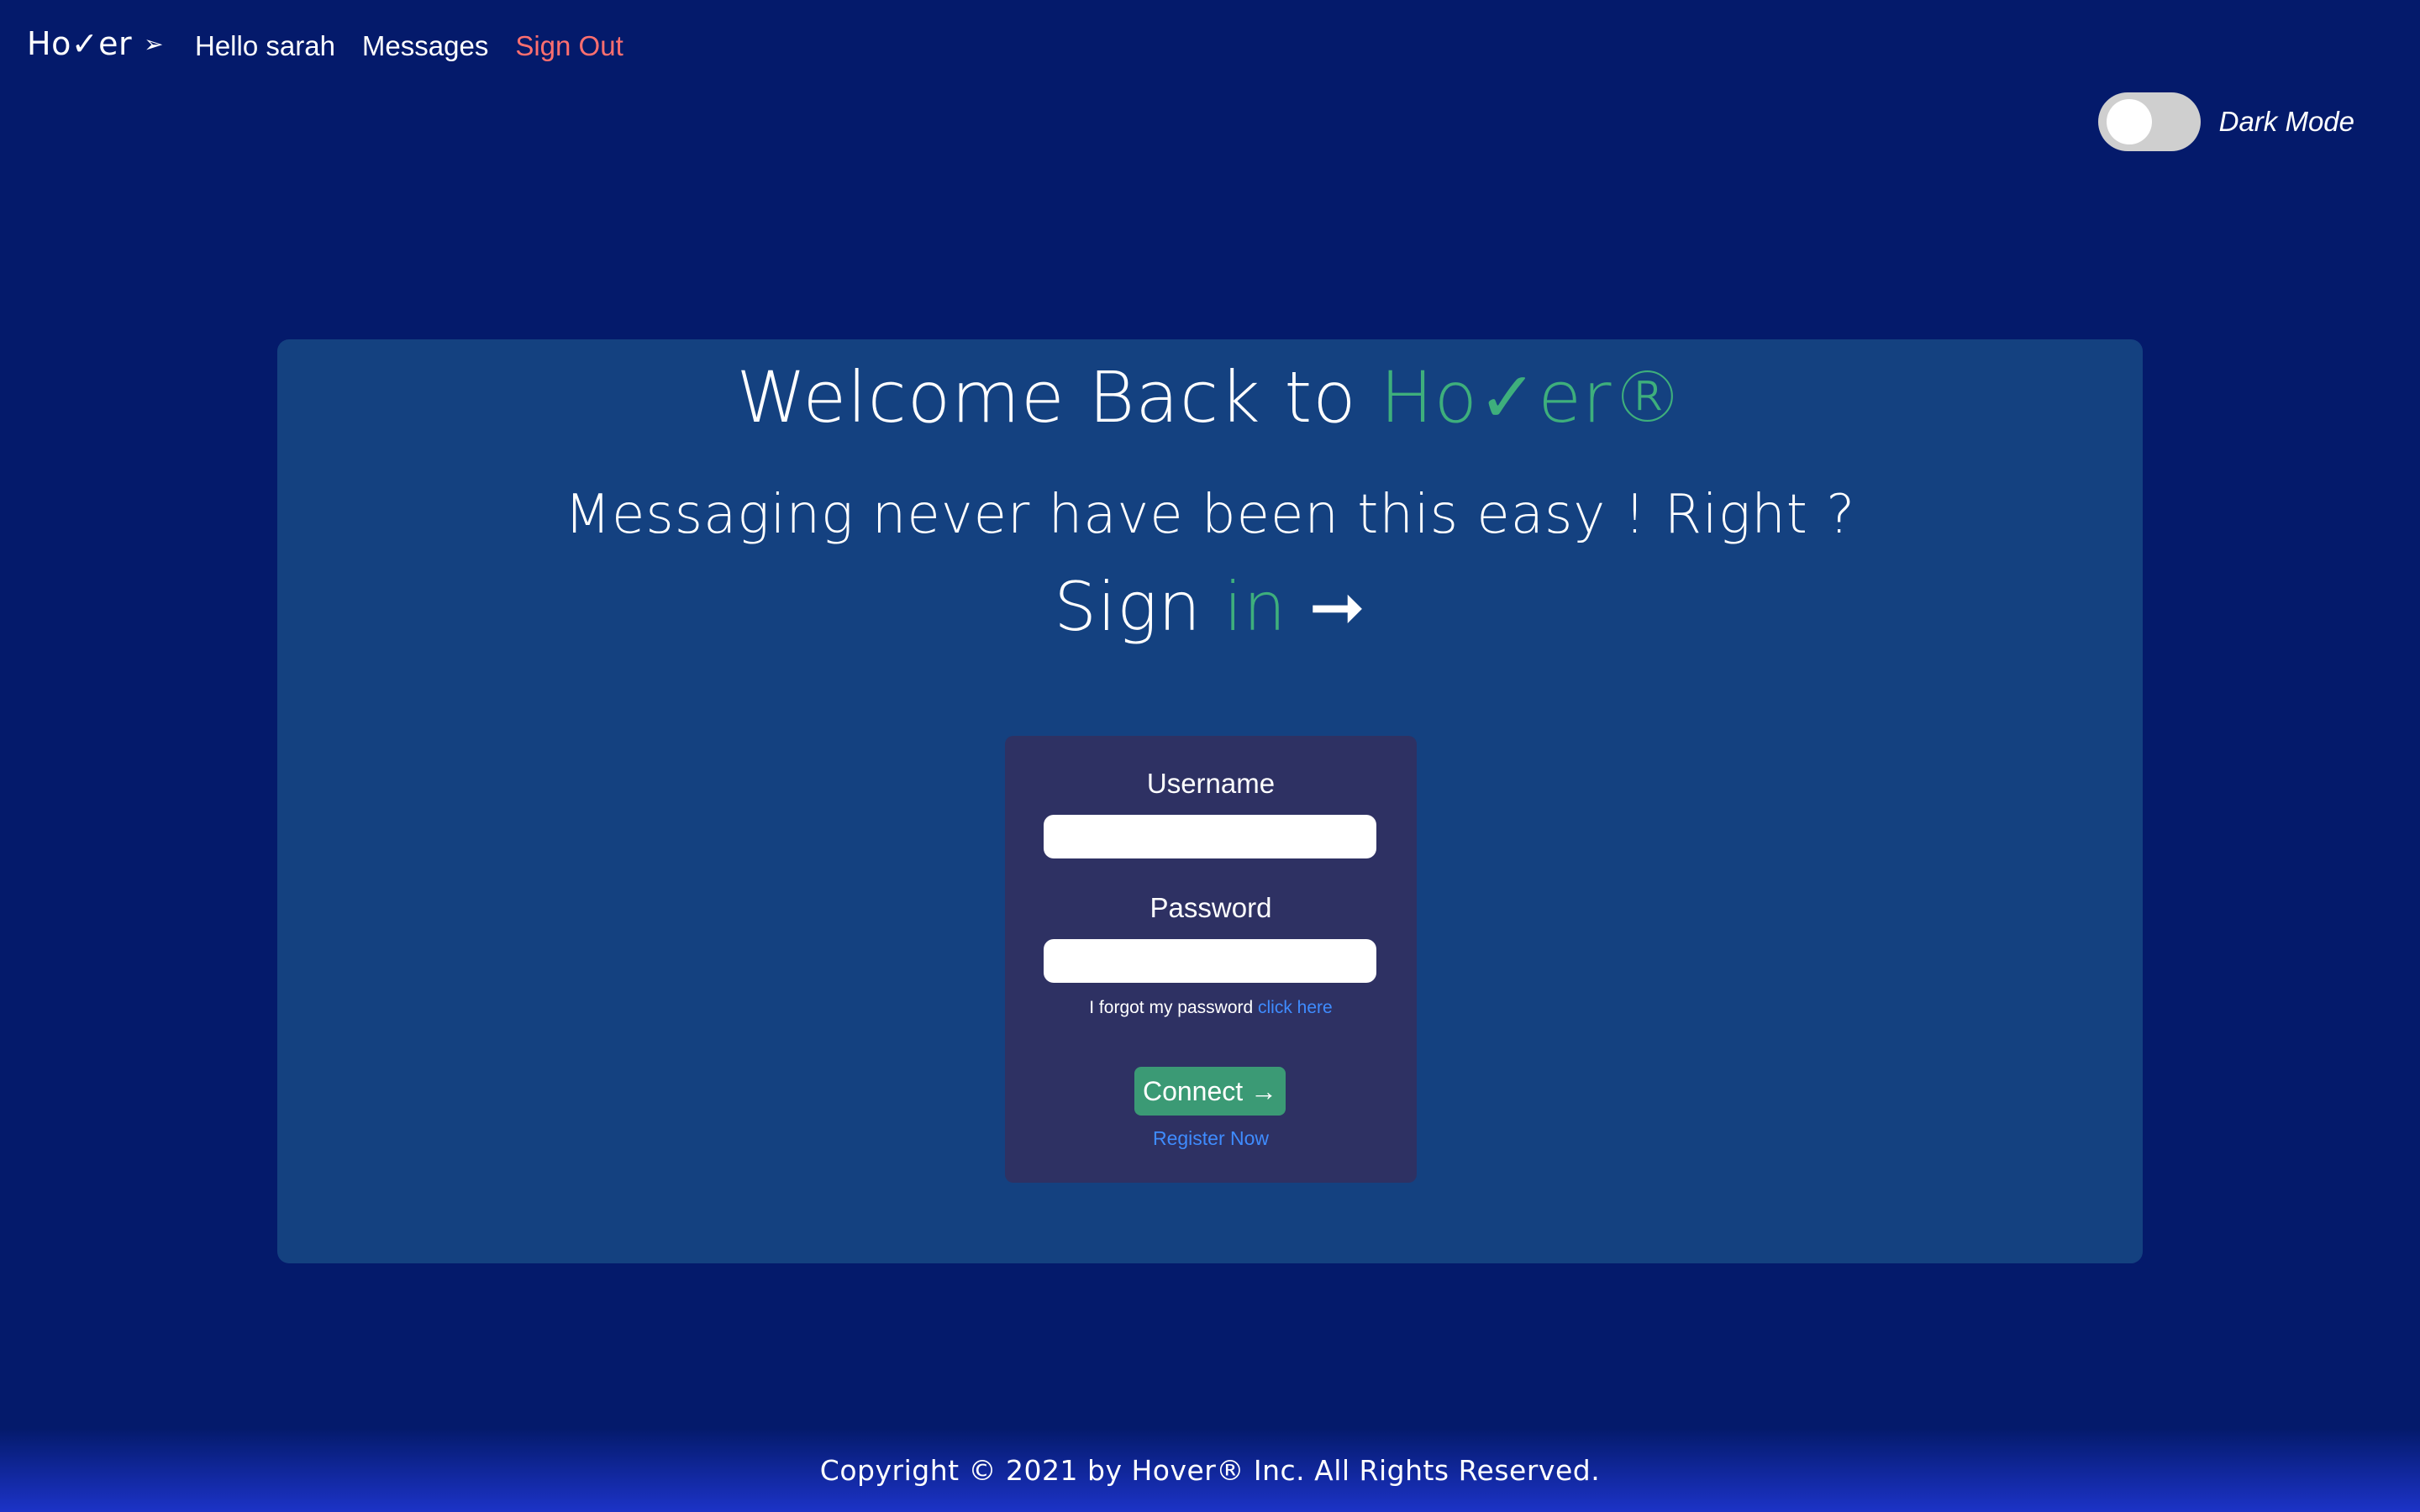  I want to click on welcome-prefix: Welcome Back to, so click(1058, 397).